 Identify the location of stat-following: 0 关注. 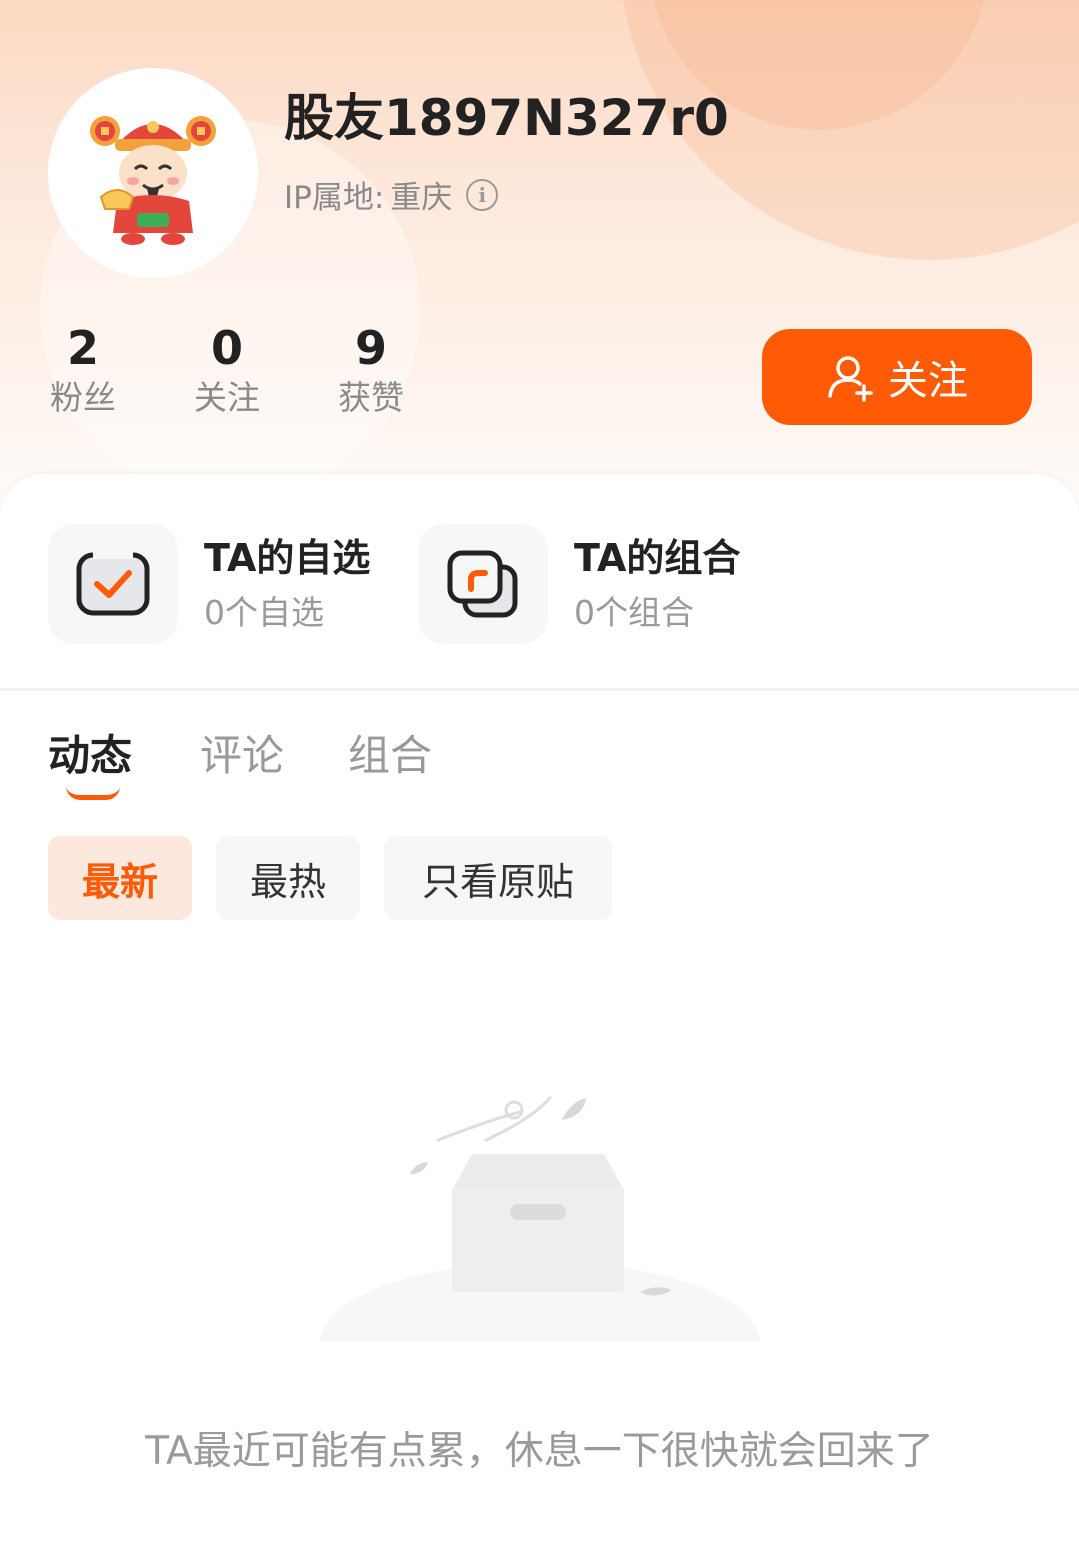
(227, 370).